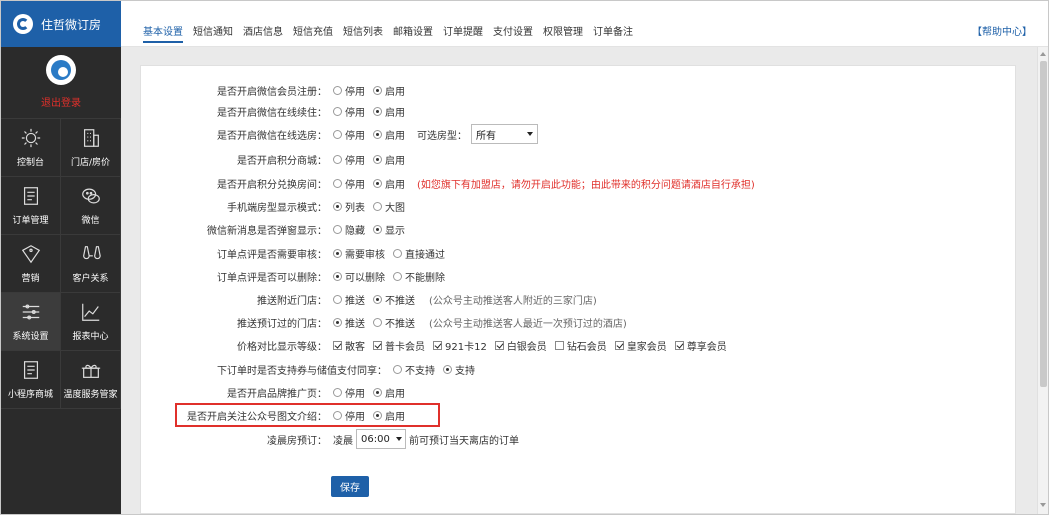 The width and height of the screenshot is (1049, 515). What do you see at coordinates (91, 253) in the screenshot?
I see `glasses-icon` at bounding box center [91, 253].